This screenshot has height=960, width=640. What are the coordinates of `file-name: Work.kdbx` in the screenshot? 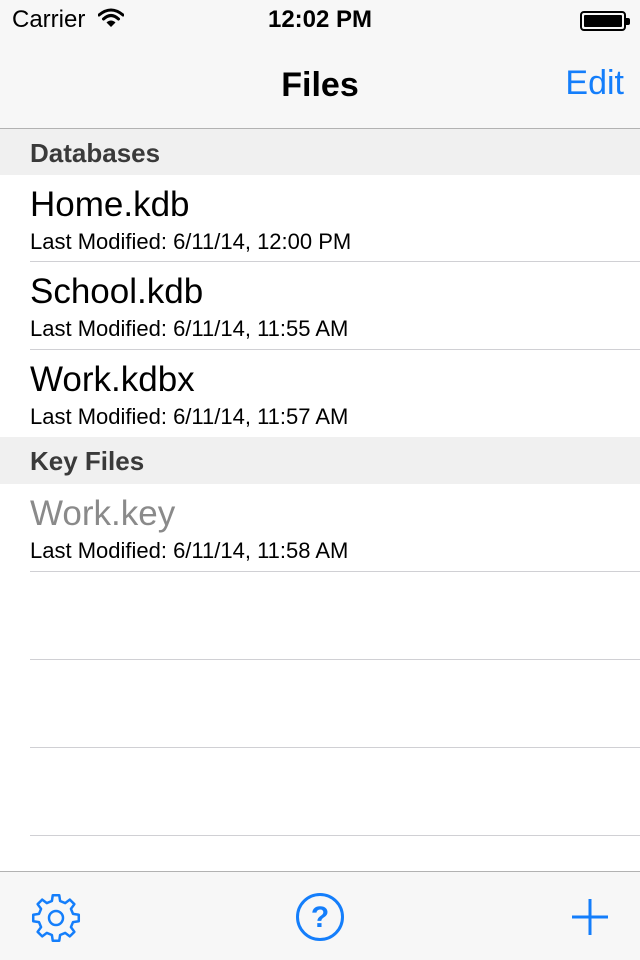 It's located at (112, 379).